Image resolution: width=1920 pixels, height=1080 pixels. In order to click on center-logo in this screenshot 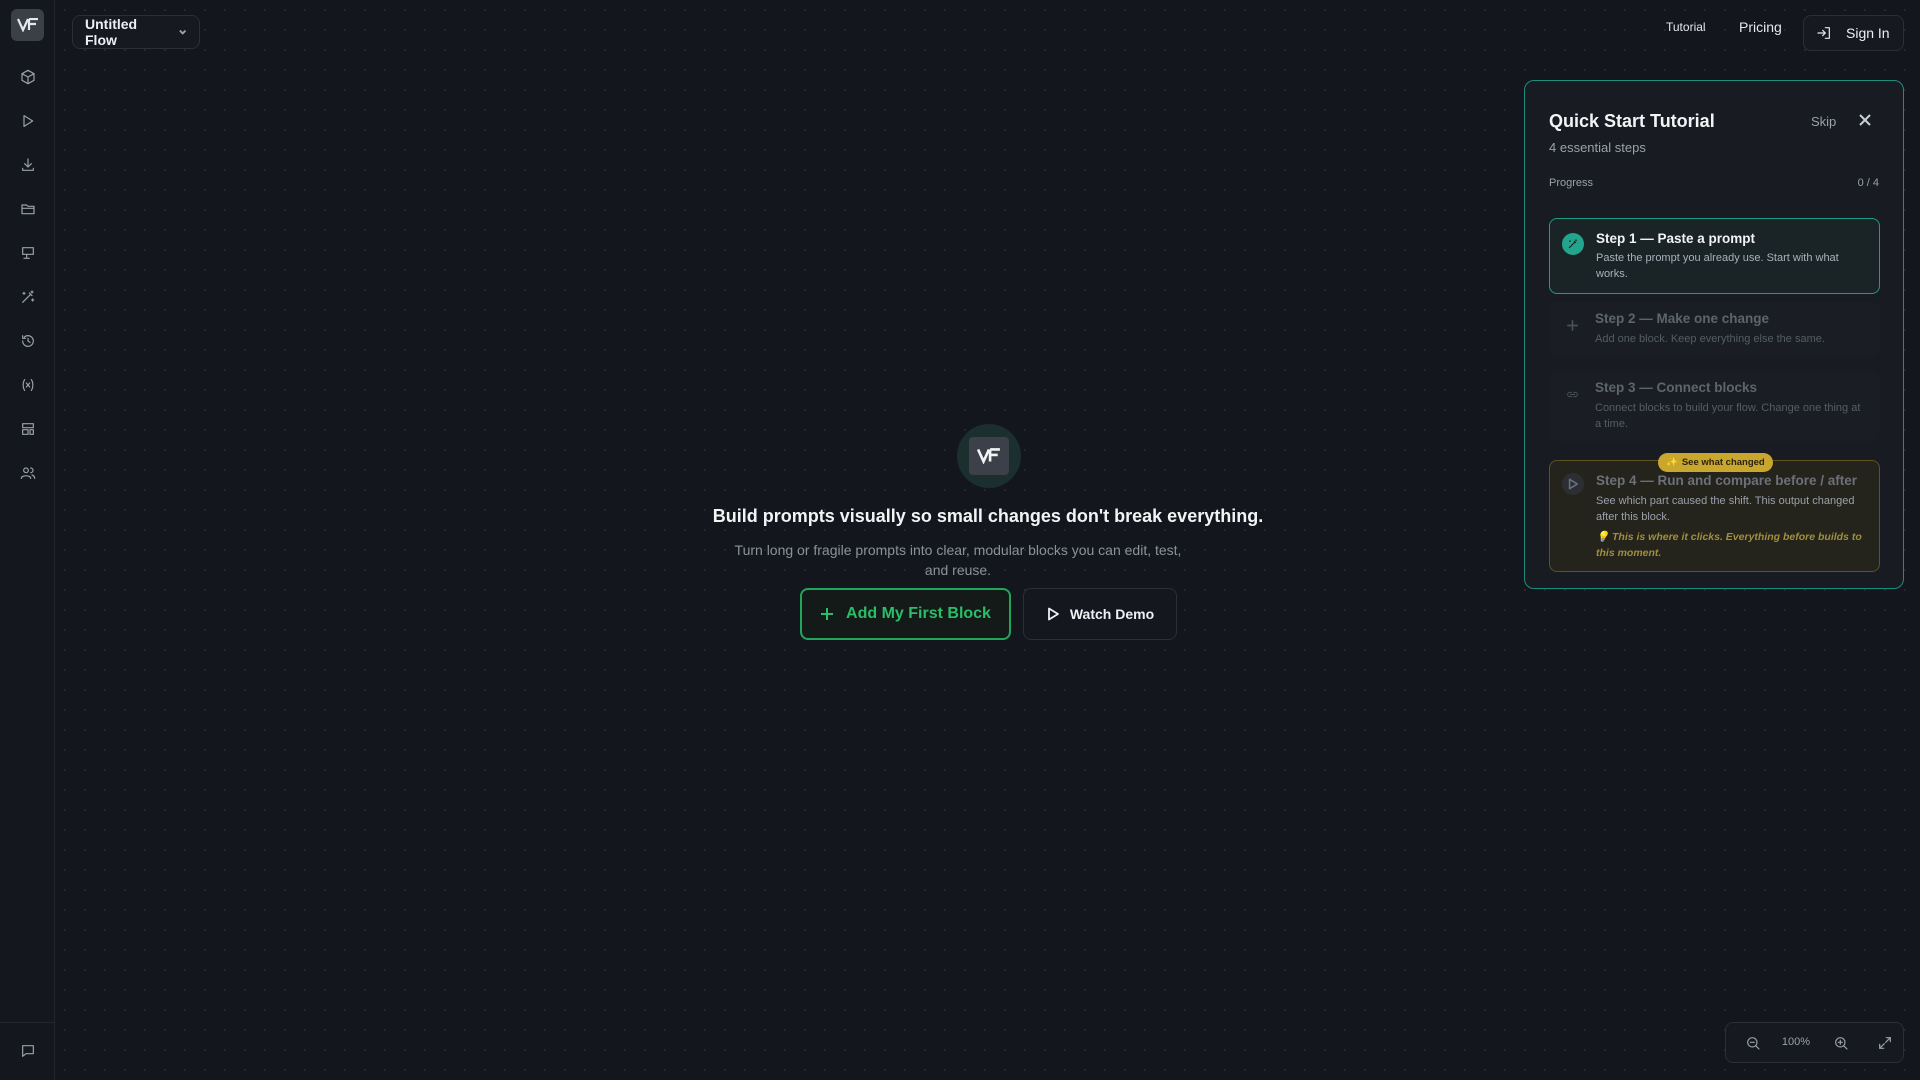, I will do `click(989, 456)`.